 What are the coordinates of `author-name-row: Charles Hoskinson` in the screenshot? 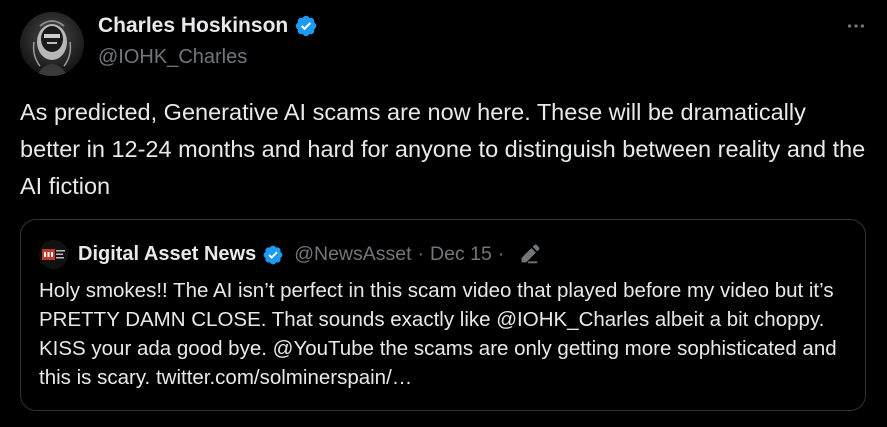 It's located at (208, 26).